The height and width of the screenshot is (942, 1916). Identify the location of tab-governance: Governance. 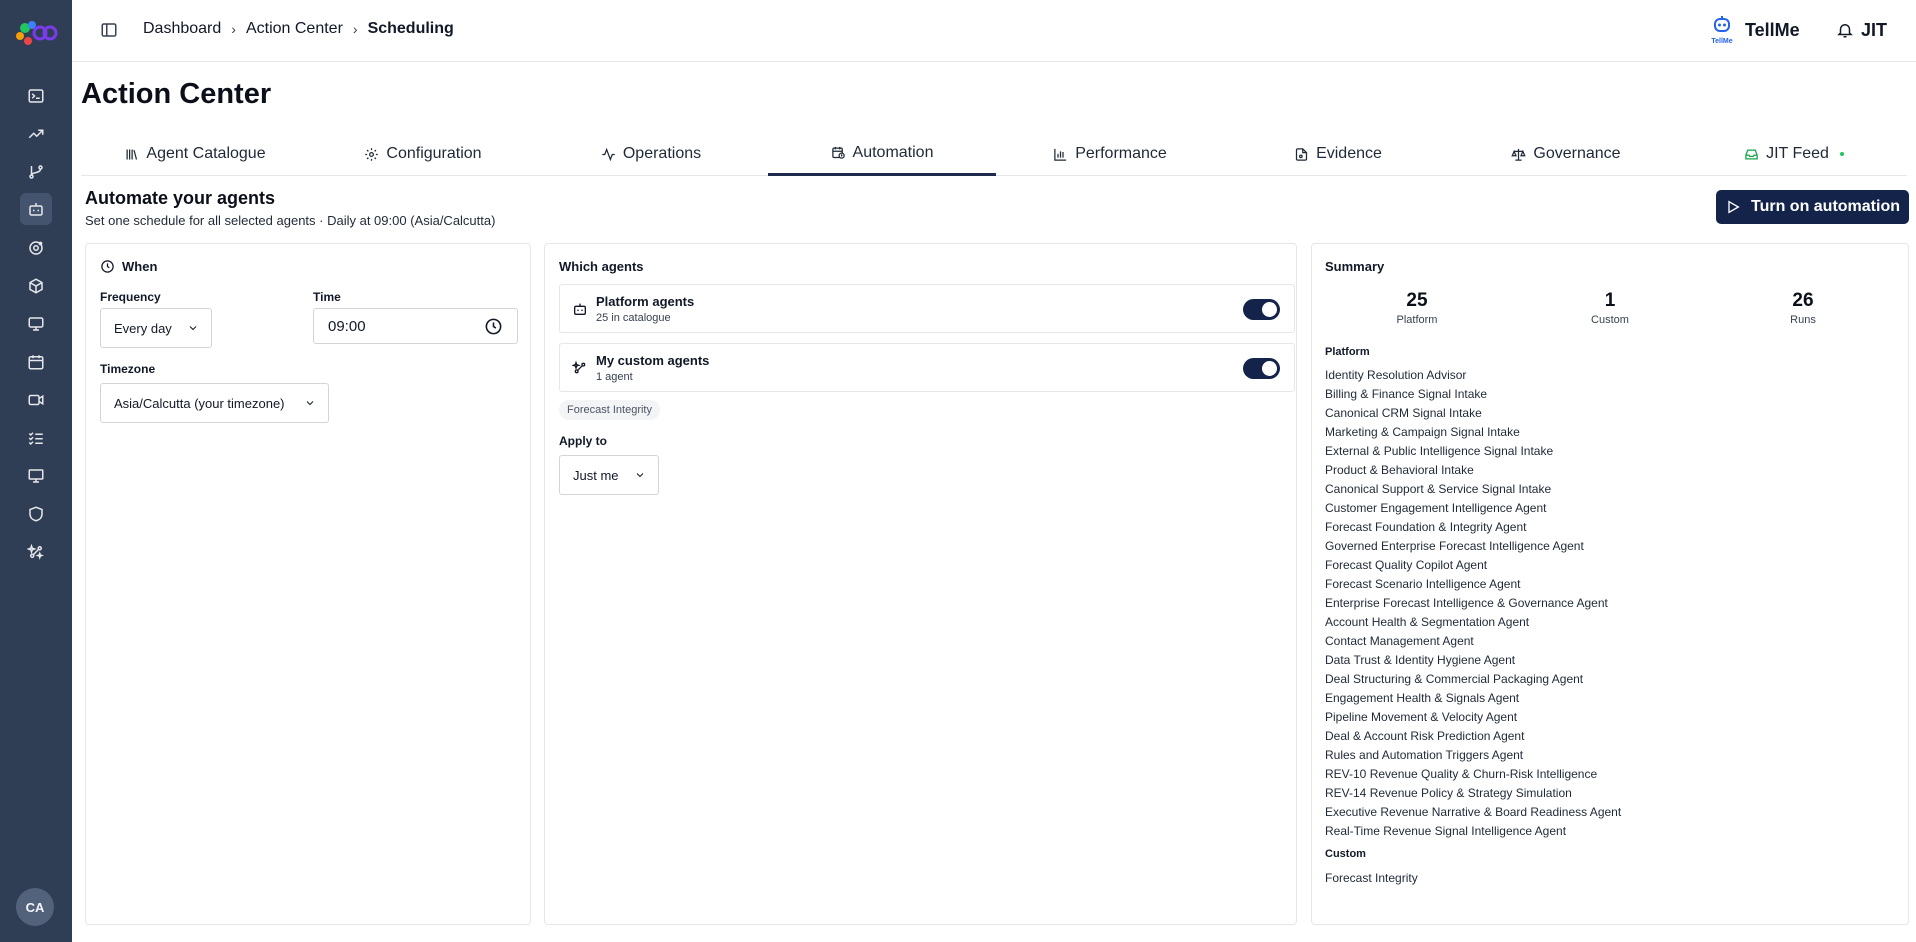
(1566, 154).